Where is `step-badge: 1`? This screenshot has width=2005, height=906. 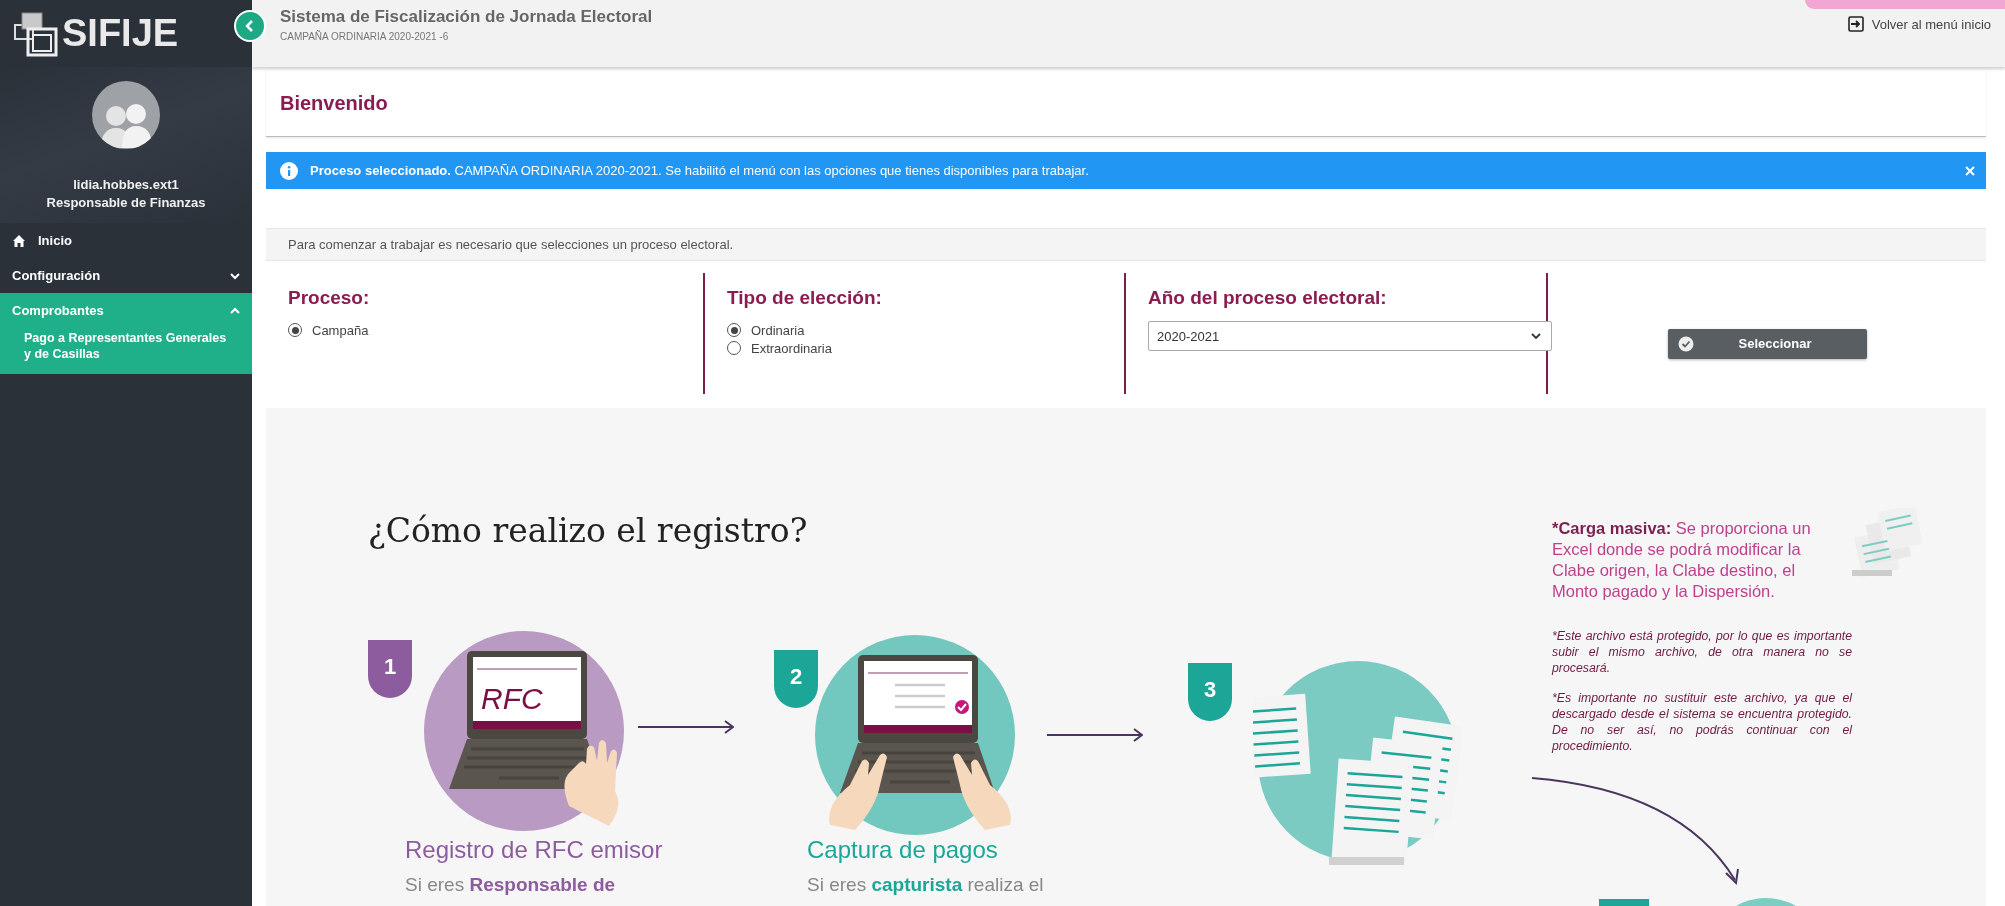 step-badge: 1 is located at coordinates (390, 669).